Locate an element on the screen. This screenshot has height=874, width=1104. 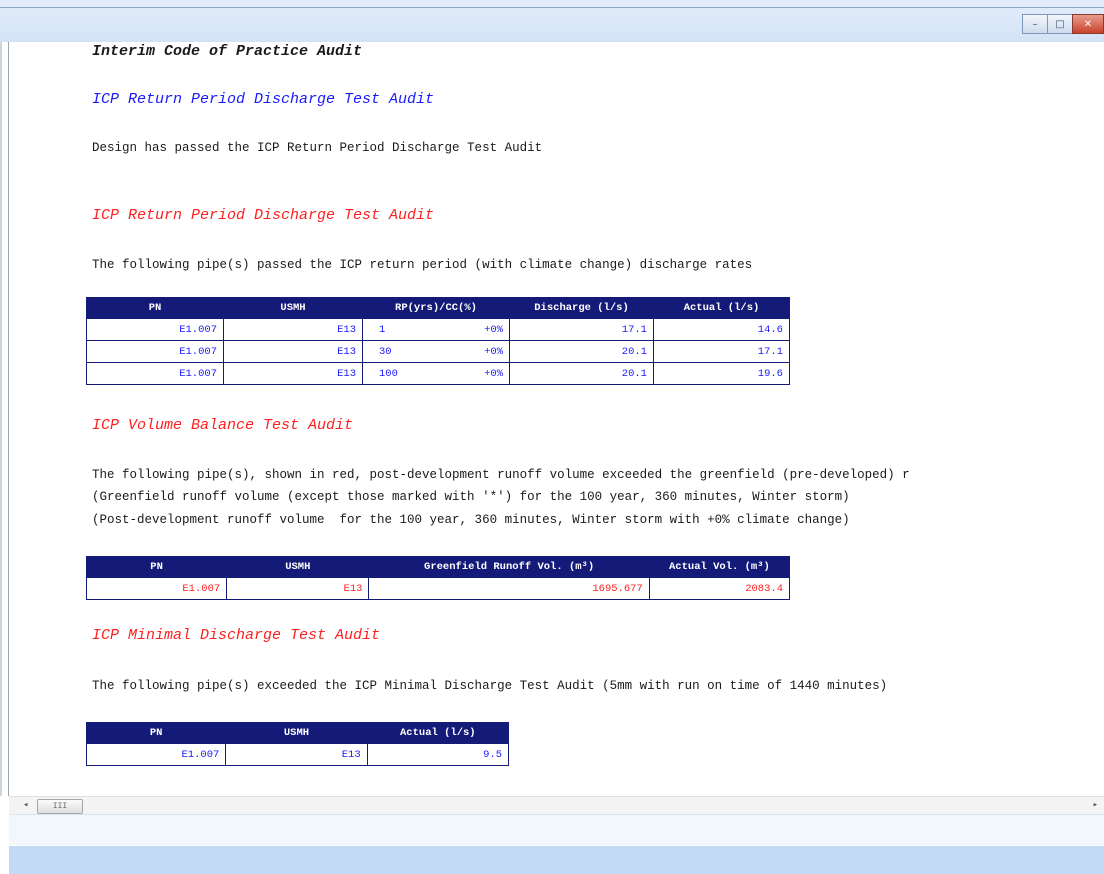
cell-rp: 30 is located at coordinates (404, 351).